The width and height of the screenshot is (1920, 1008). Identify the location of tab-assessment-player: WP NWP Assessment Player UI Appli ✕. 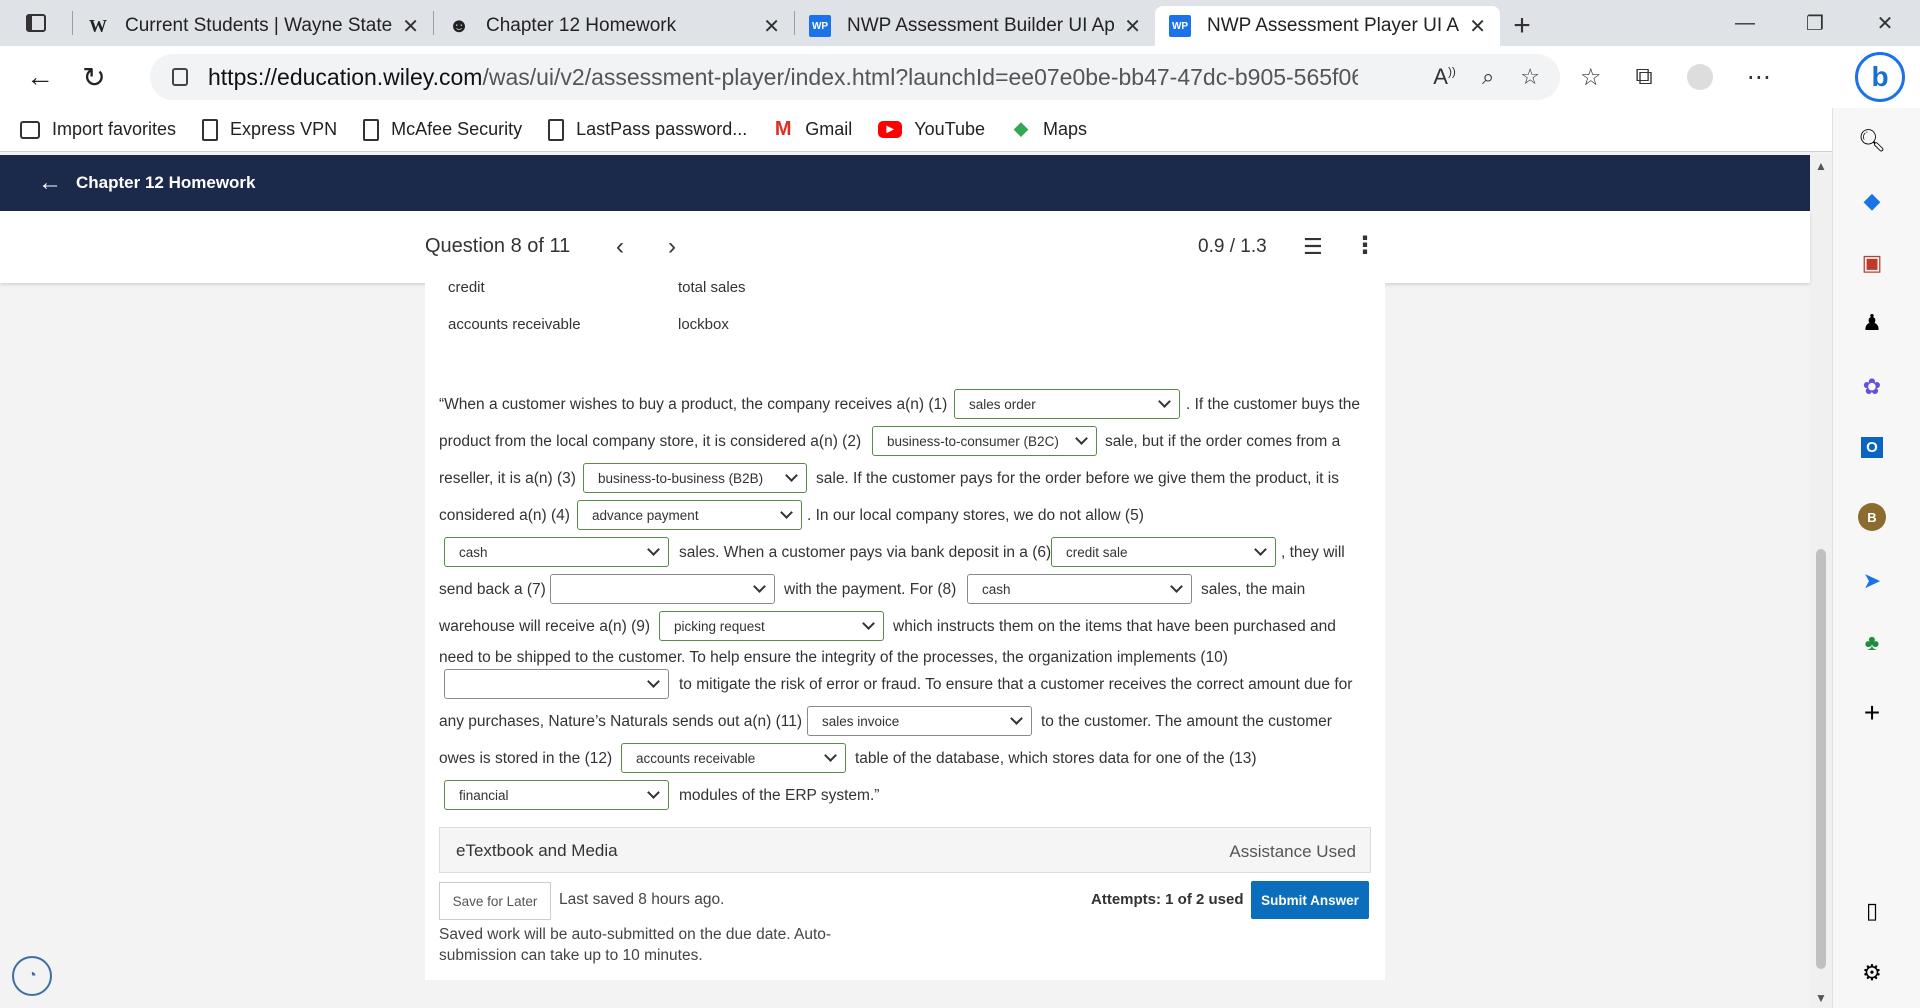
(1327, 26).